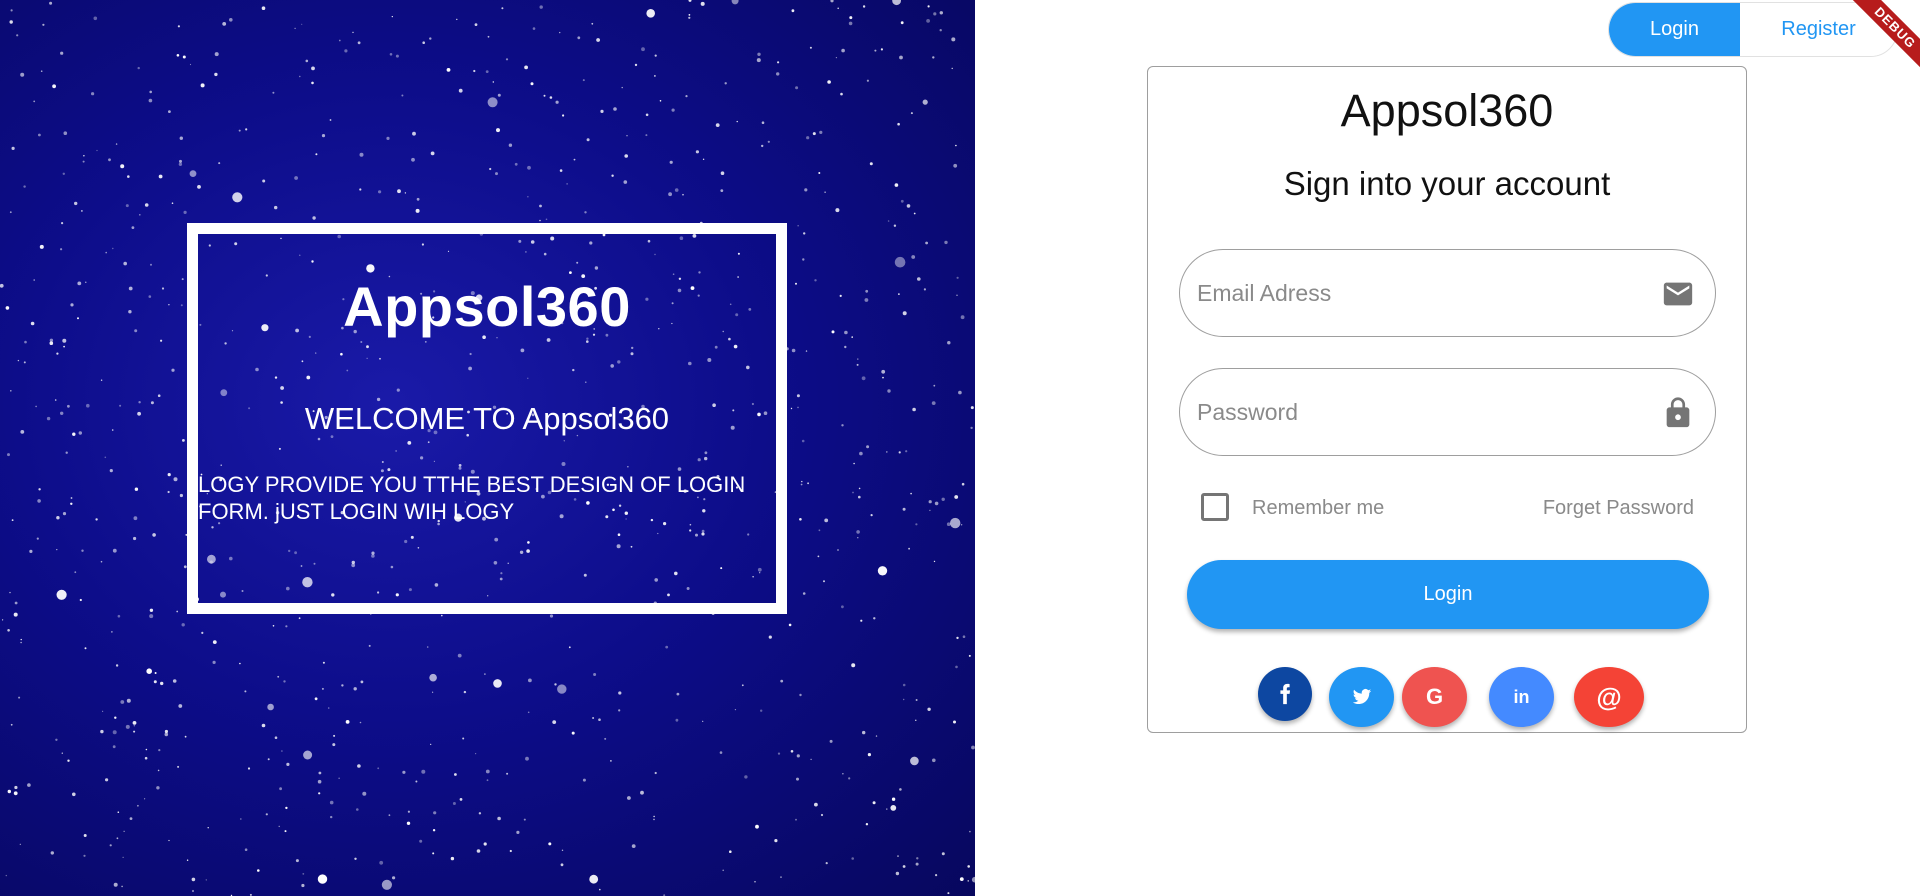  I want to click on login-button: Login, so click(1448, 594).